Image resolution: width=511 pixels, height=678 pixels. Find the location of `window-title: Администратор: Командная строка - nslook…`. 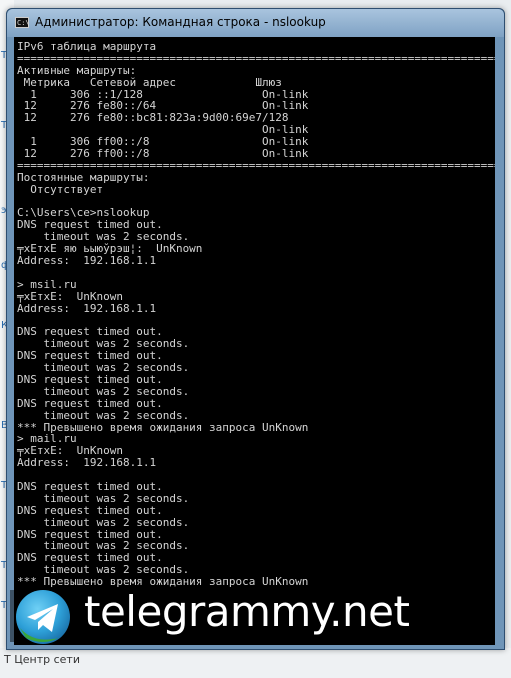

window-title: Администратор: Командная строка - nslook… is located at coordinates (180, 22).